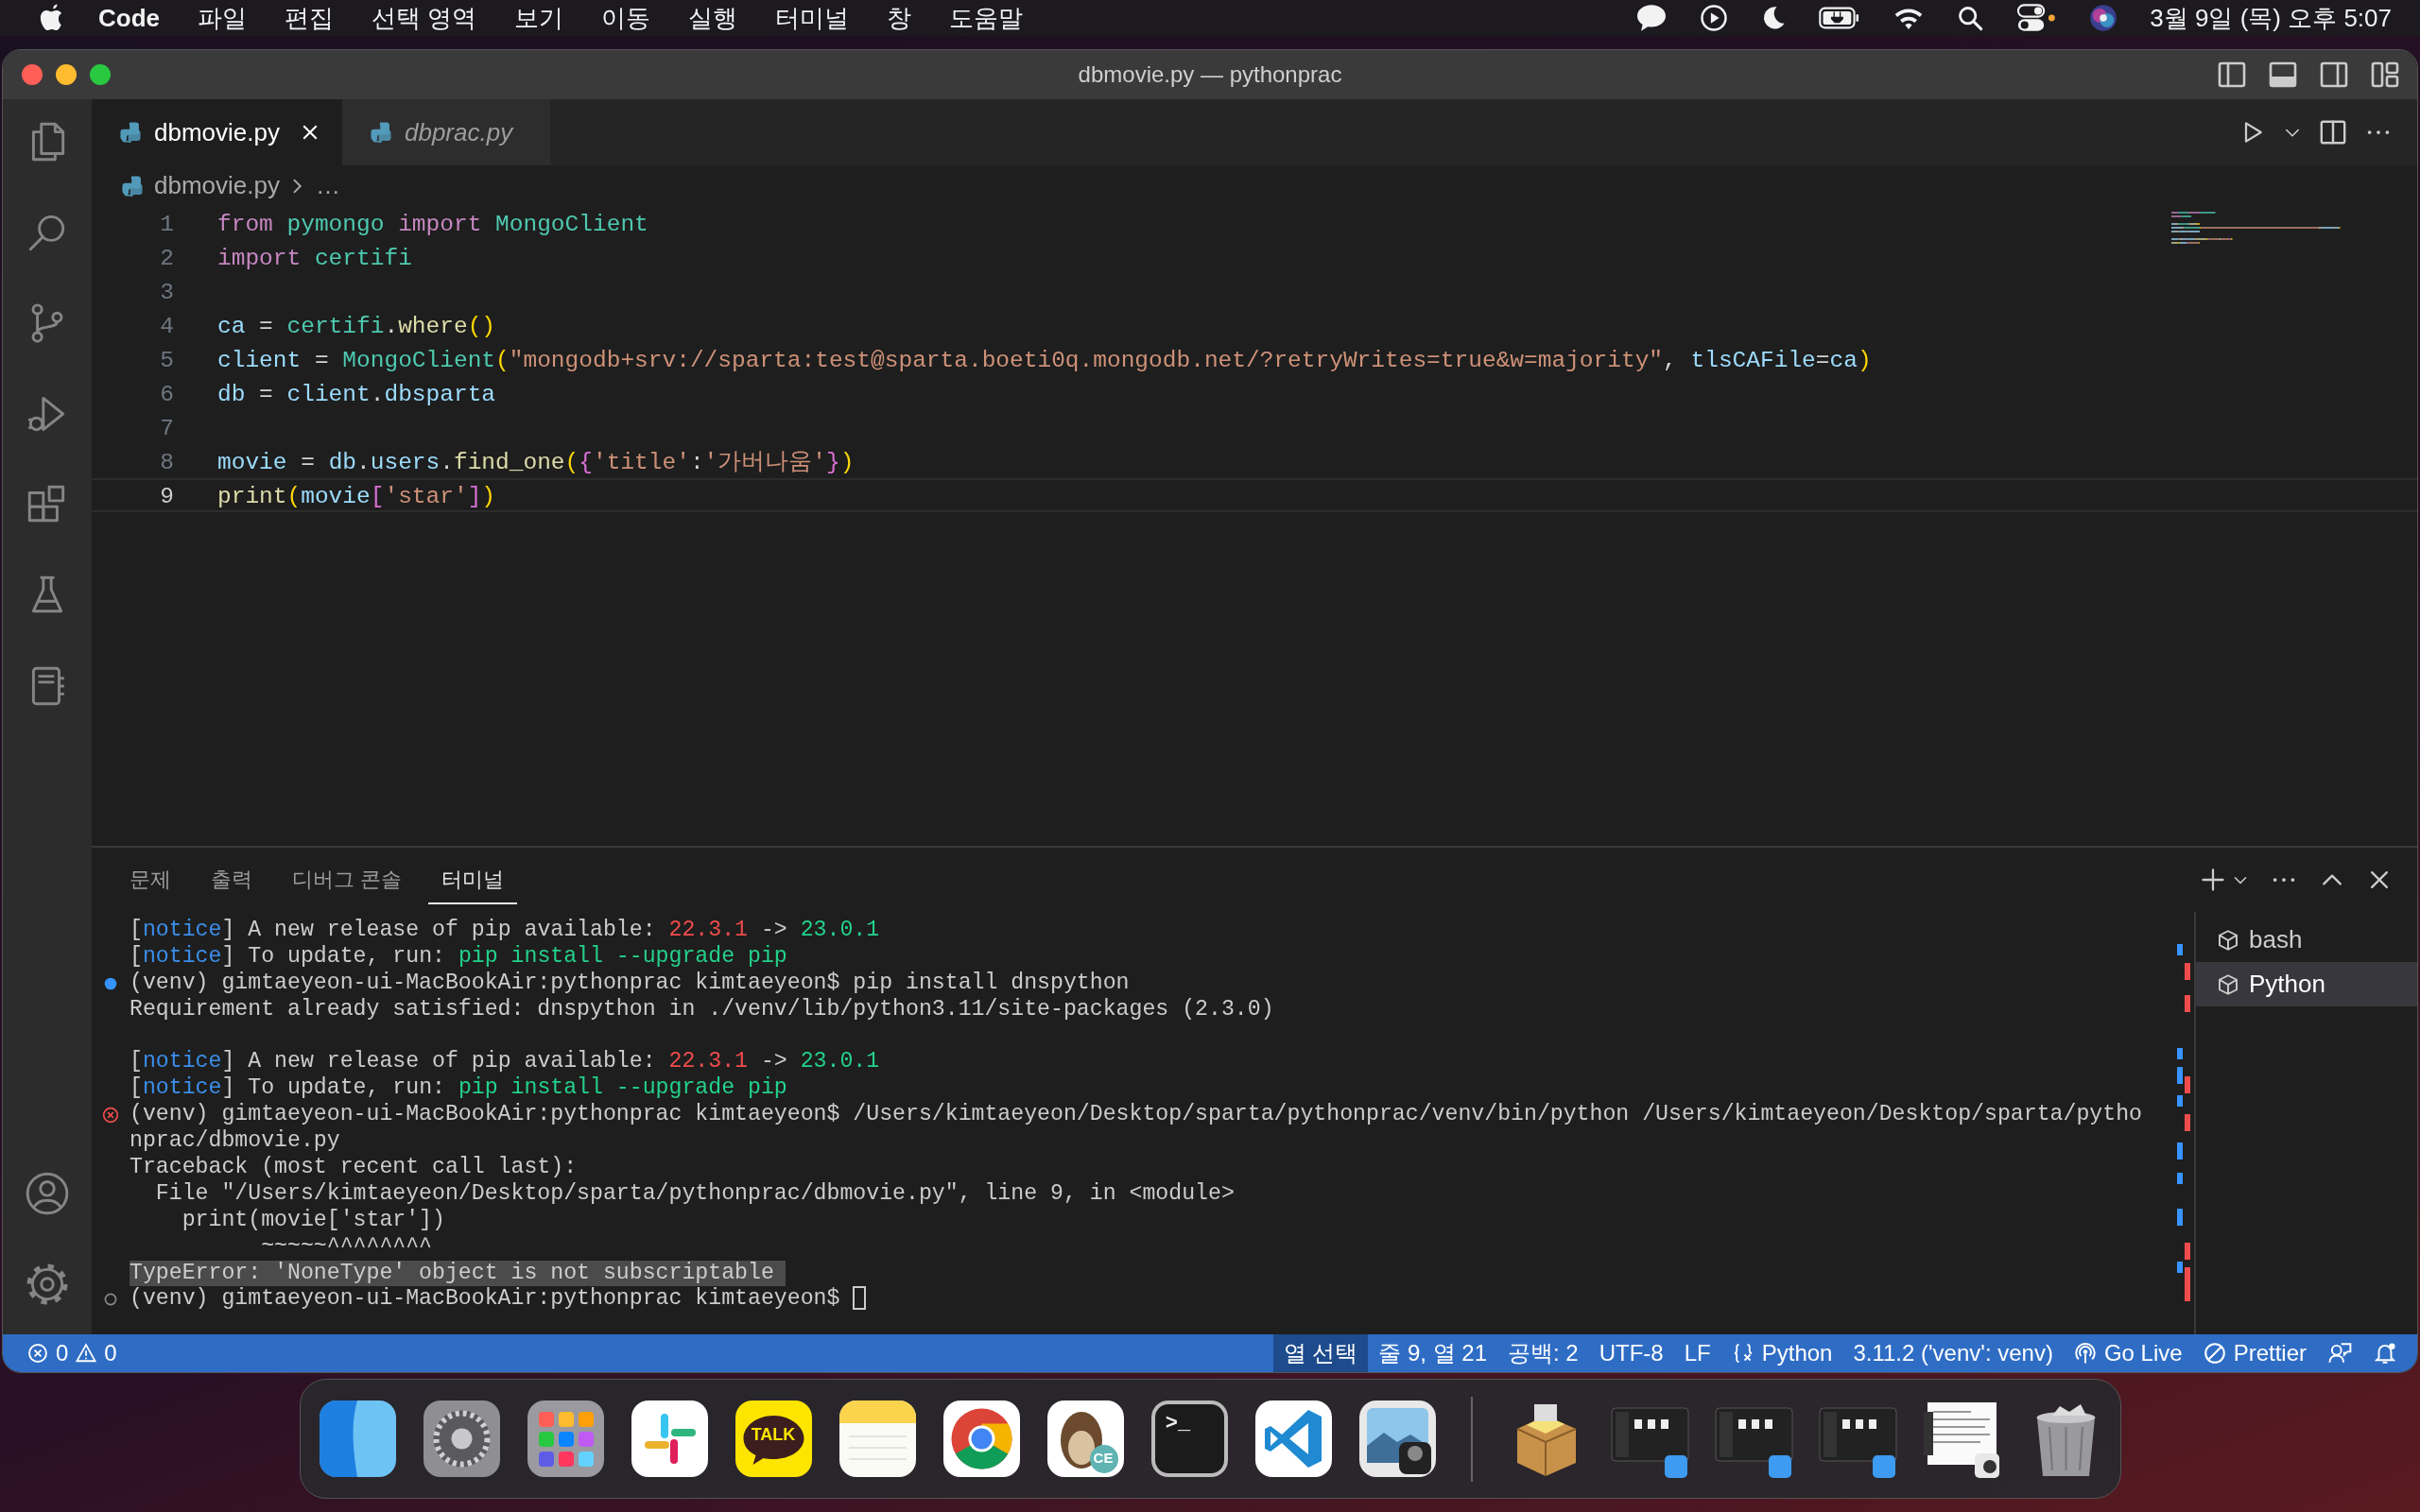 The image size is (2420, 1512). Describe the element at coordinates (458, 1273) in the screenshot. I see `selected-terminal-text: TypeError: 'NoneType' object is not subscriptable` at that location.